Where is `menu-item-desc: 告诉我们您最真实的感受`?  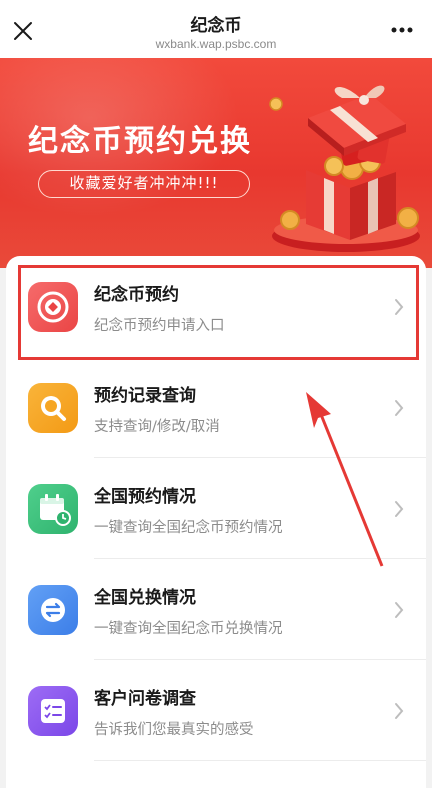
menu-item-desc: 告诉我们您最真实的感受 is located at coordinates (174, 730).